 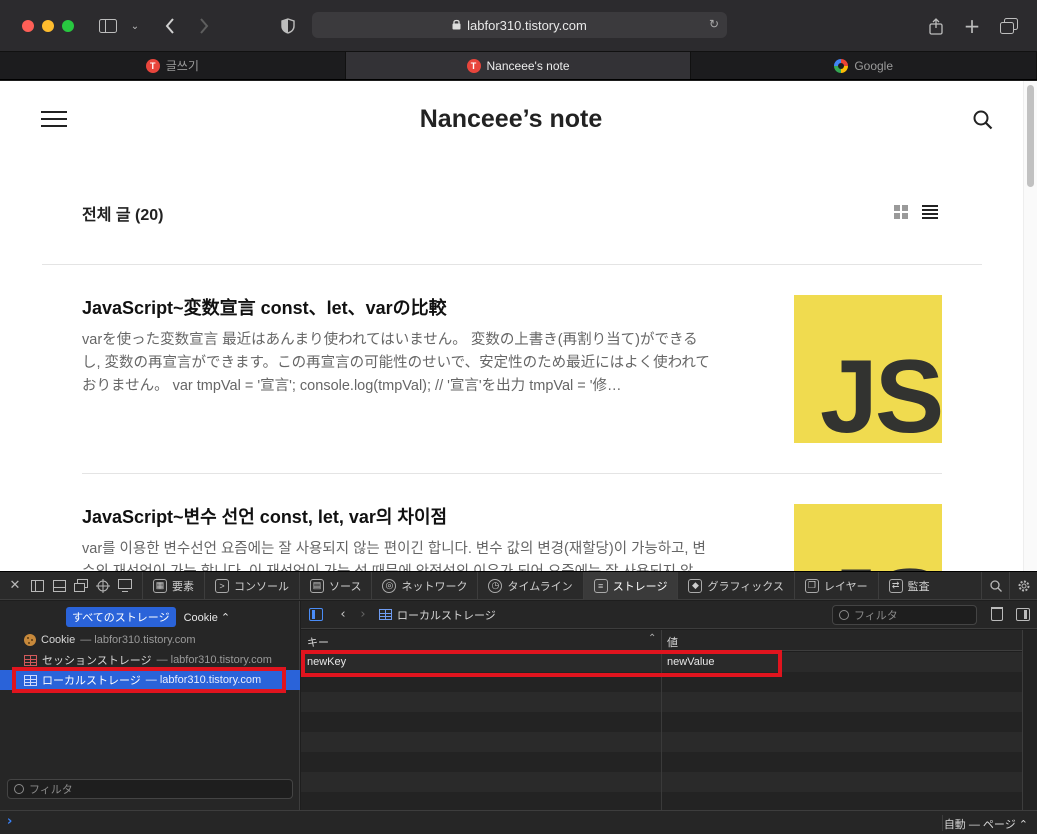 What do you see at coordinates (103, 586) in the screenshot?
I see `crosshair-icon` at bounding box center [103, 586].